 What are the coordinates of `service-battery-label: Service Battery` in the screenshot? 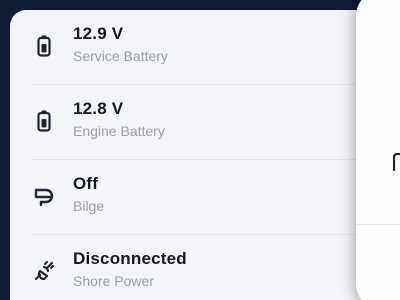 It's located at (120, 56).